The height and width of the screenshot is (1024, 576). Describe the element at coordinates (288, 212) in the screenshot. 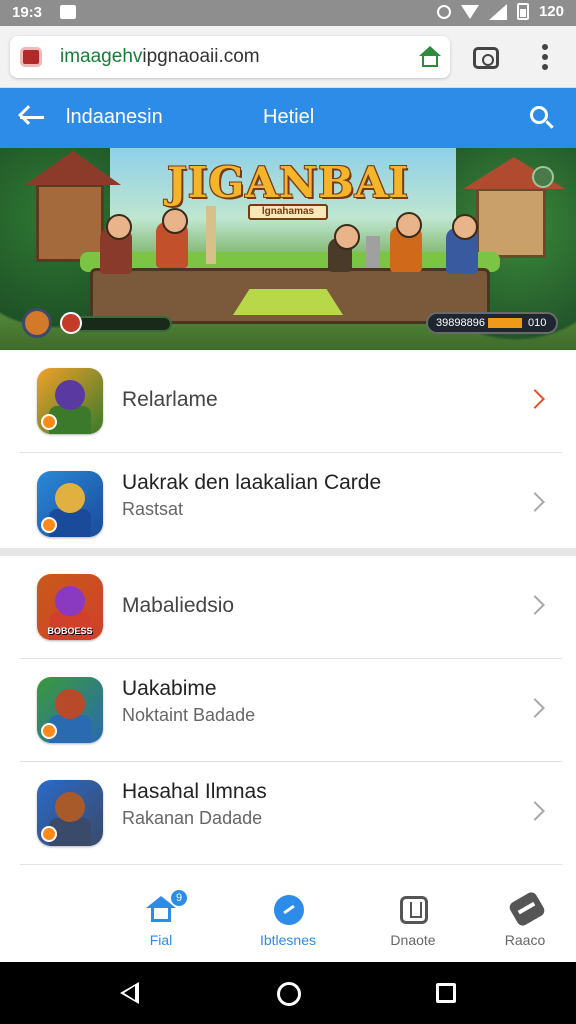

I see `game-logo-subtitle: lgnahamas` at that location.